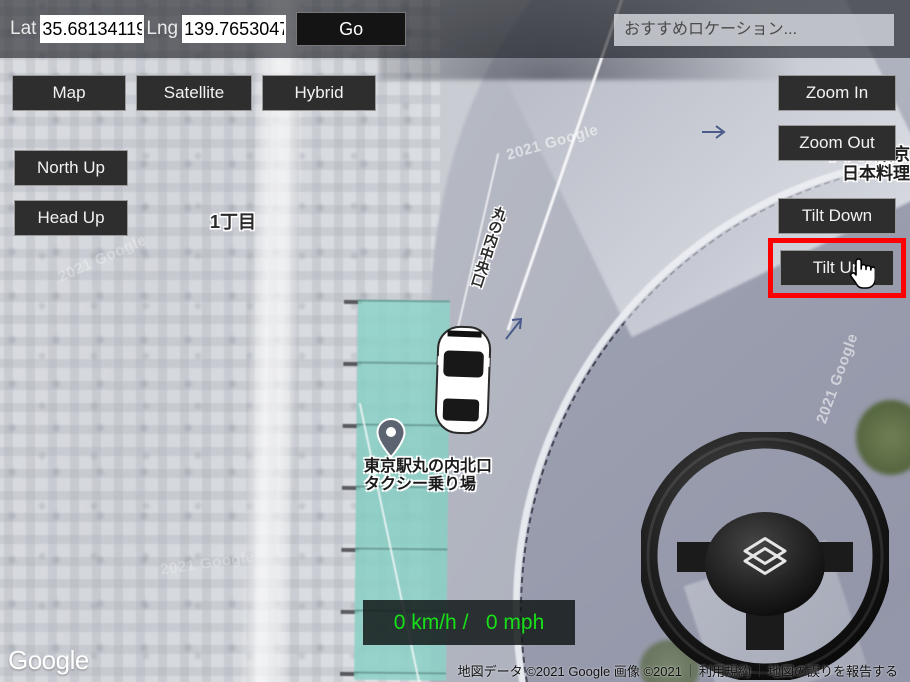 This screenshot has width=910, height=682. I want to click on location-search-input, so click(754, 30).